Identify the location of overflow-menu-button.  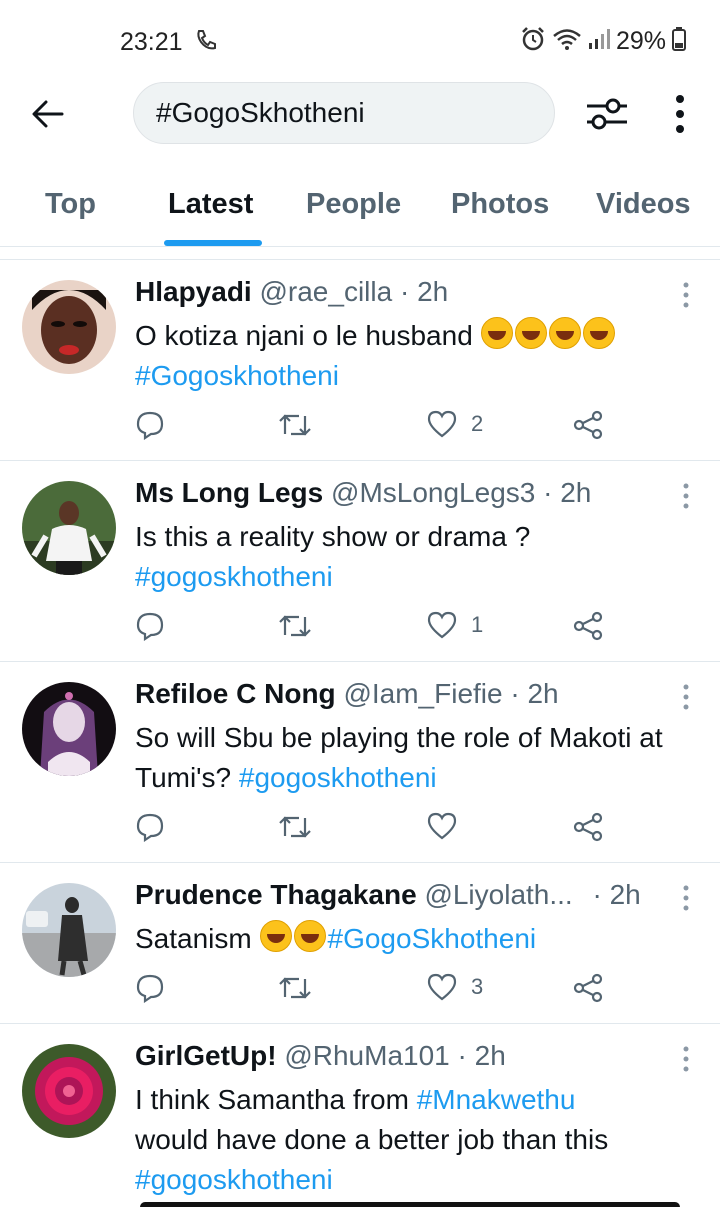
(680, 114).